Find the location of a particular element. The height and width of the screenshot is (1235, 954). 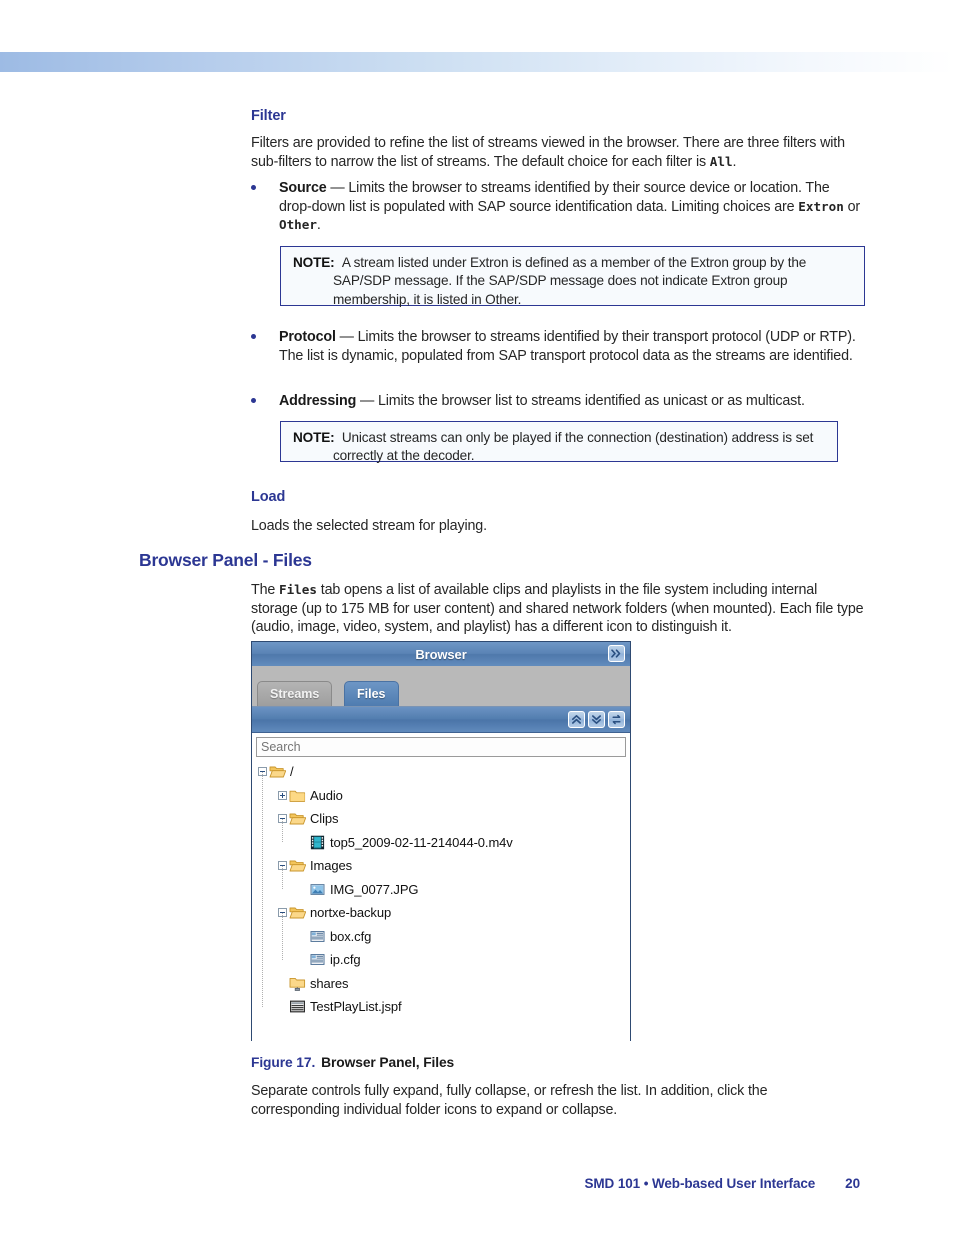

browser-tabstrip: Streams Files is located at coordinates (441, 686).